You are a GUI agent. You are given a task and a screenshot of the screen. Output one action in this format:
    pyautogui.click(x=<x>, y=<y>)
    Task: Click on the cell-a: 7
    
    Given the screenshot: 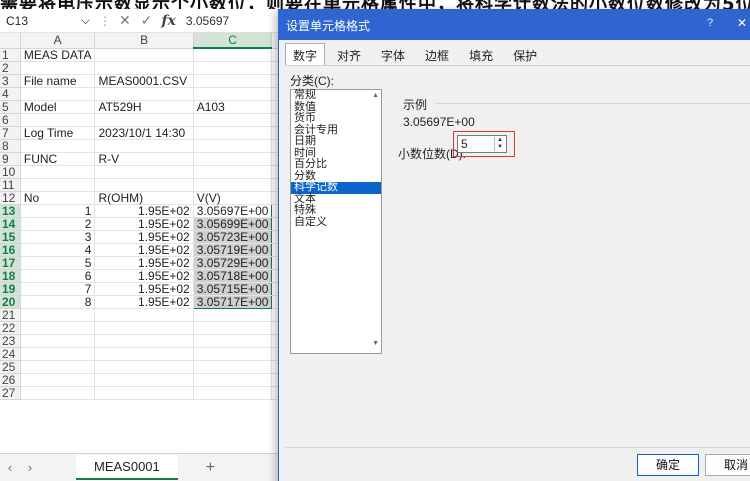 What is the action you would take?
    pyautogui.click(x=58, y=289)
    